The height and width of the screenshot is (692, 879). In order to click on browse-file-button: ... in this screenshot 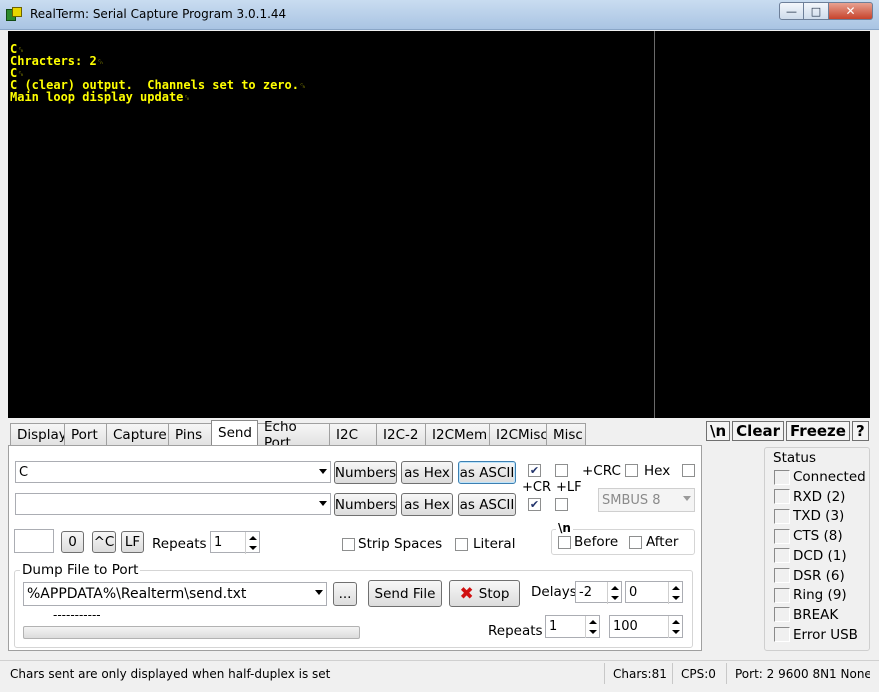, I will do `click(345, 594)`.